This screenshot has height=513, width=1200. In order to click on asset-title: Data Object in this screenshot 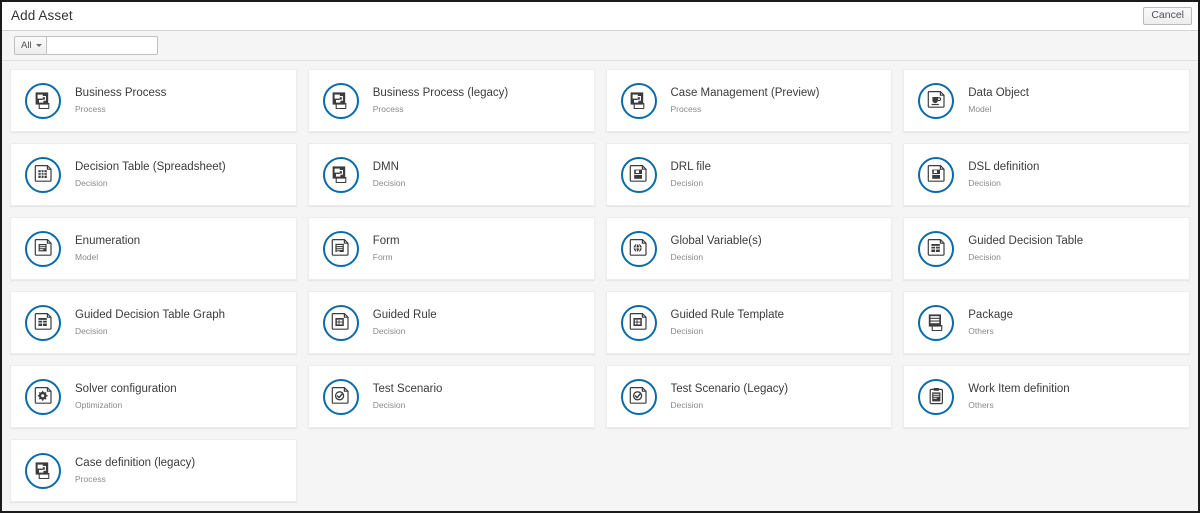, I will do `click(998, 93)`.